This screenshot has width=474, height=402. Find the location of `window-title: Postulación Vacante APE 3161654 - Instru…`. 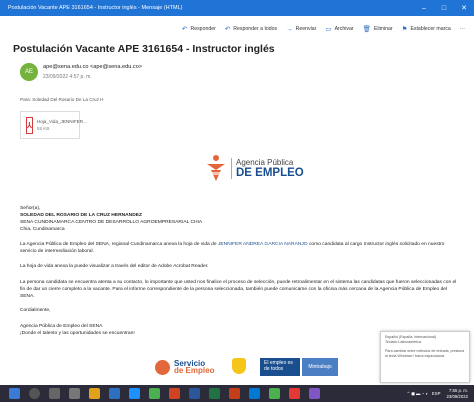

window-title: Postulación Vacante APE 3161654 - Instru… is located at coordinates (95, 8).